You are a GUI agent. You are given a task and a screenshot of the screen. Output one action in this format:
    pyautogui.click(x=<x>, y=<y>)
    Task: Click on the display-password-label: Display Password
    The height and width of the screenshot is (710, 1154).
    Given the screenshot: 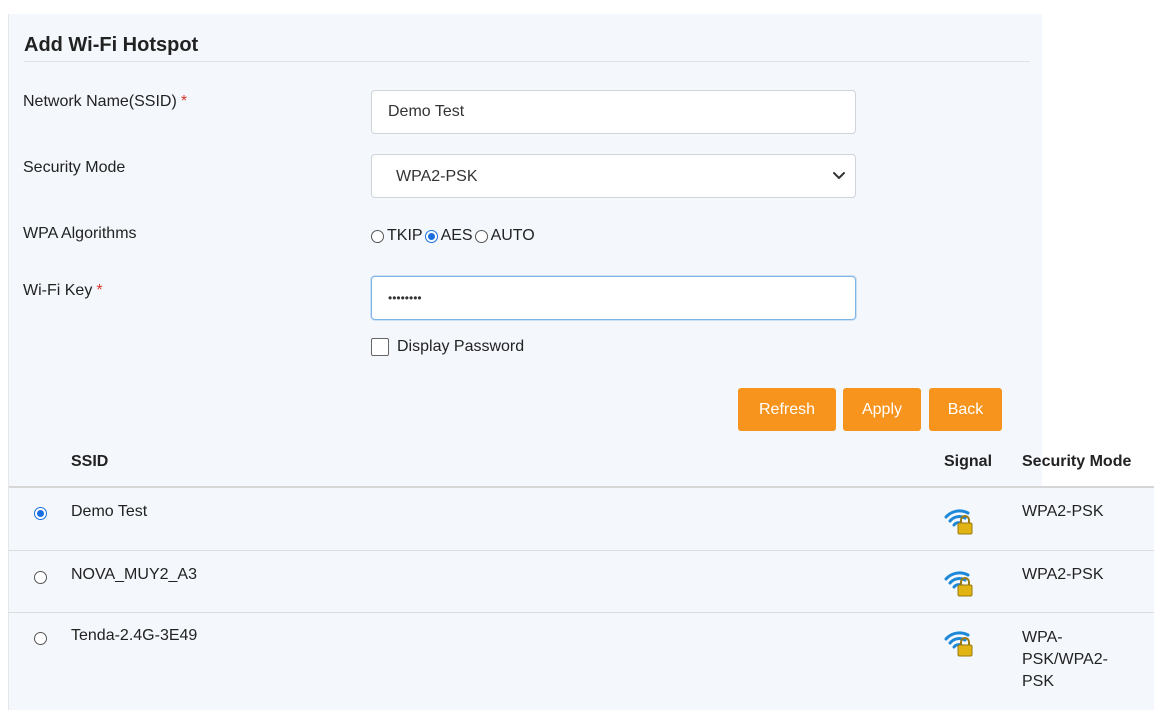 What is the action you would take?
    pyautogui.click(x=461, y=346)
    